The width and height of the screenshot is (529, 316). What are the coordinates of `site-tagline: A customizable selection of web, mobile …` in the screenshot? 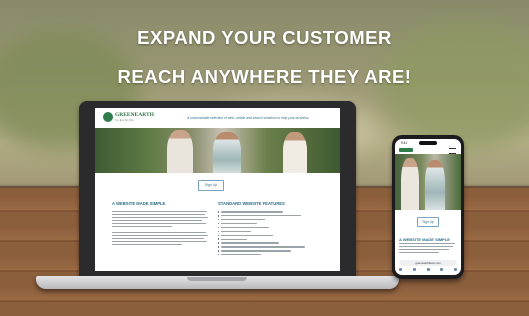 It's located at (248, 118).